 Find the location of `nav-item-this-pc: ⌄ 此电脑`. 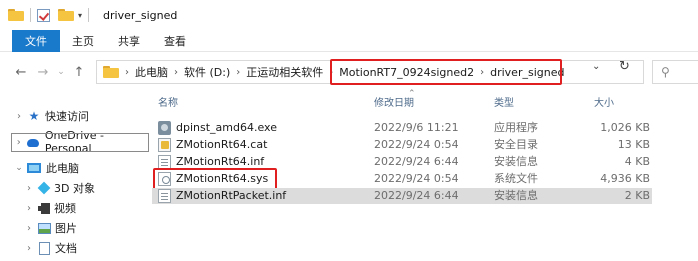

nav-item-this-pc: ⌄ 此电脑 is located at coordinates (39, 168).